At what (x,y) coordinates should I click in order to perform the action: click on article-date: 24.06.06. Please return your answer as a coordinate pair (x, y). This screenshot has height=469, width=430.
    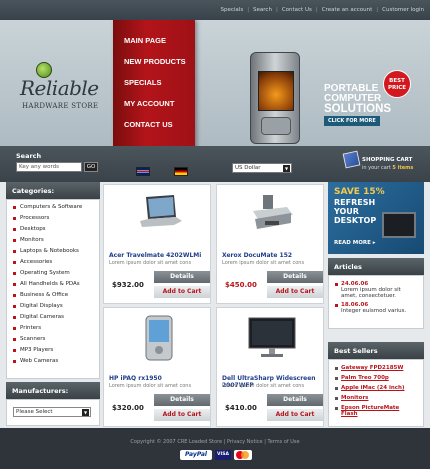
    Looking at the image, I should click on (376, 284).